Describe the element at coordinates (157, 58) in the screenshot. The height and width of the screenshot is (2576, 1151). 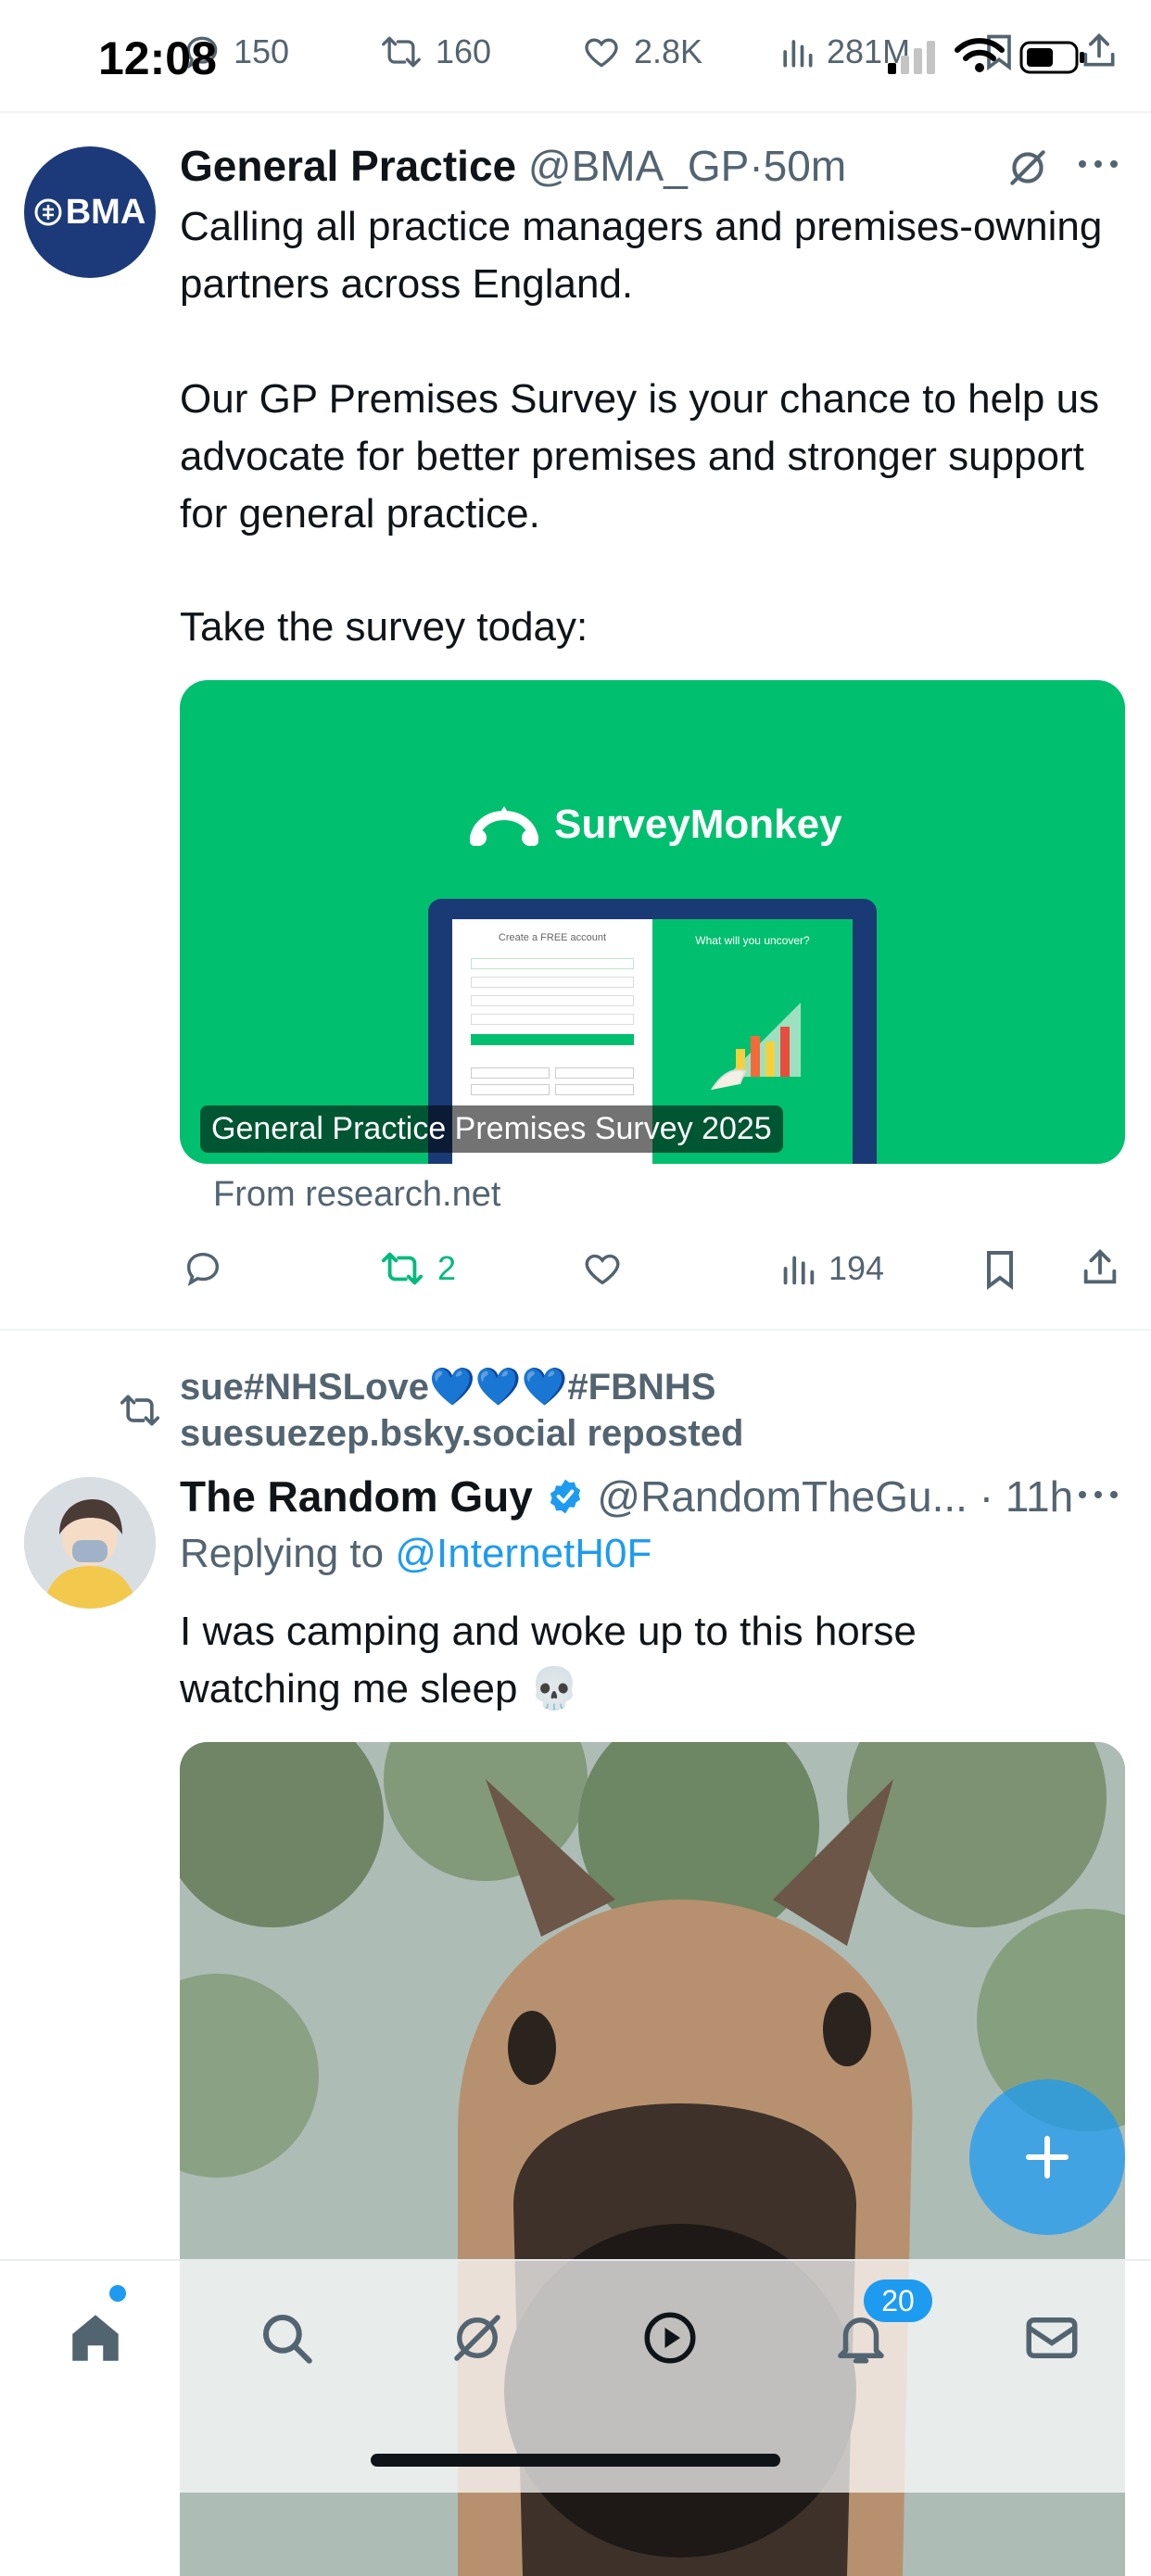
I see `status-bar-time: 12:08` at that location.